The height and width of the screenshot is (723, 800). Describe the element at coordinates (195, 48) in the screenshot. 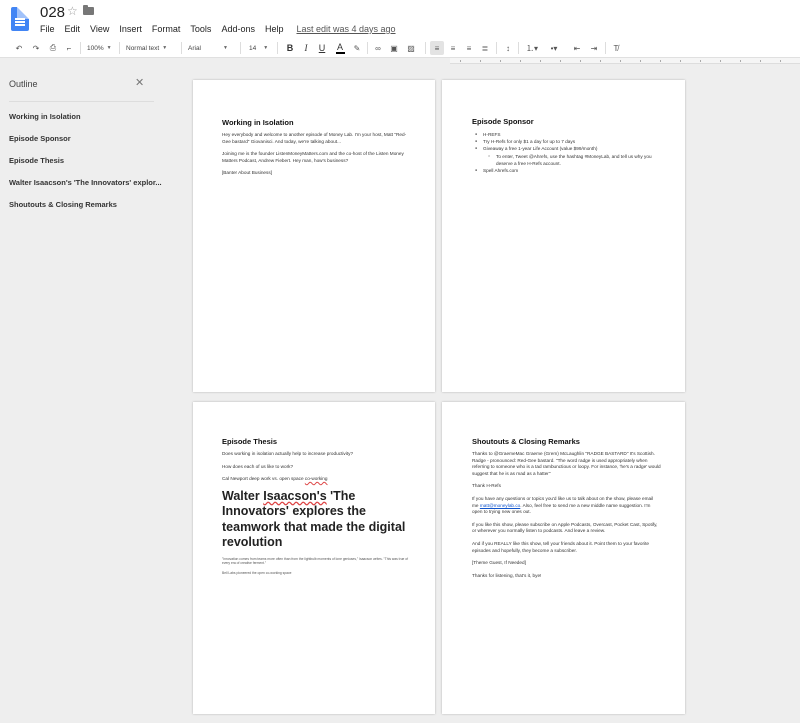

I see `font-value: Arial` at that location.